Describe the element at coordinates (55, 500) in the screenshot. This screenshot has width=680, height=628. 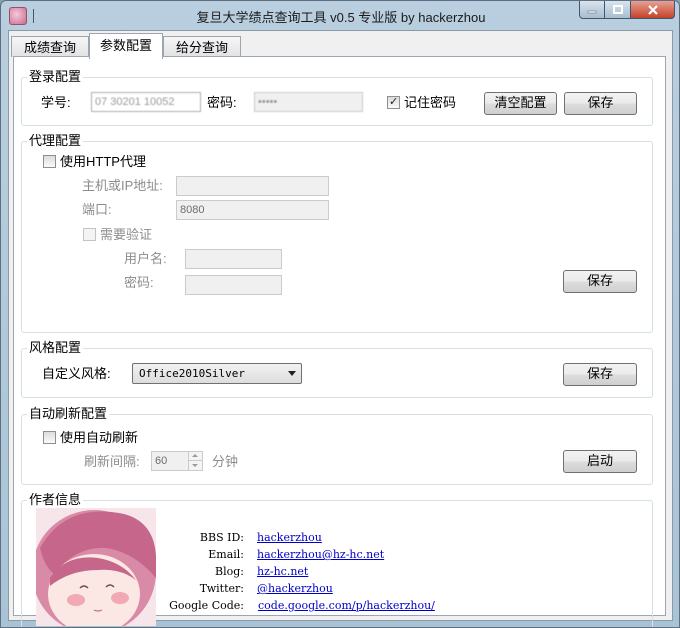
I see `author-group-label: 作者信息` at that location.